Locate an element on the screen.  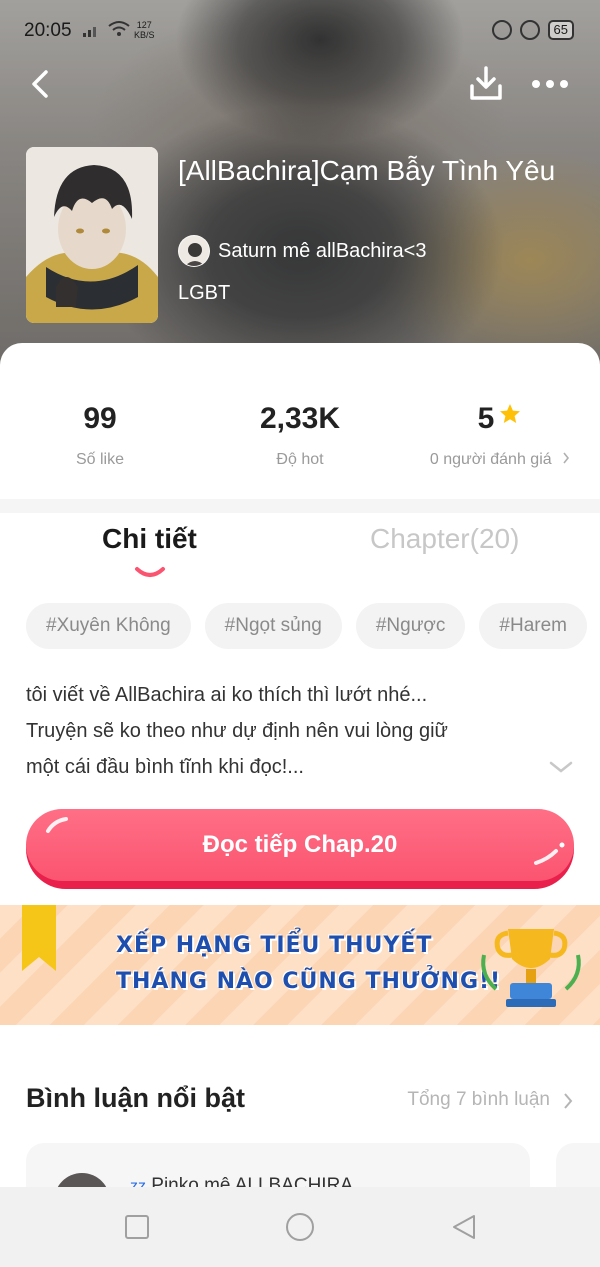
back-icon is located at coordinates (41, 84).